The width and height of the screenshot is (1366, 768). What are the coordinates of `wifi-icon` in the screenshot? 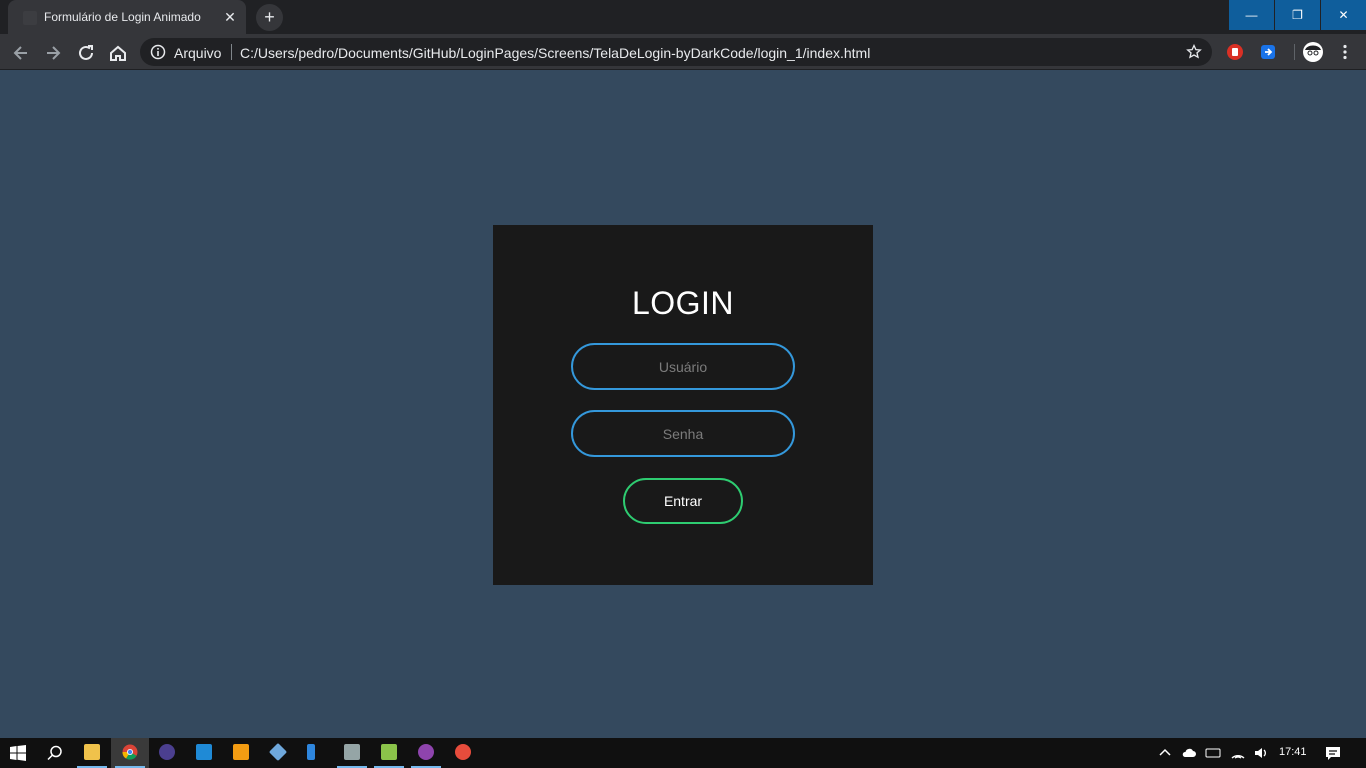 It's located at (1238, 753).